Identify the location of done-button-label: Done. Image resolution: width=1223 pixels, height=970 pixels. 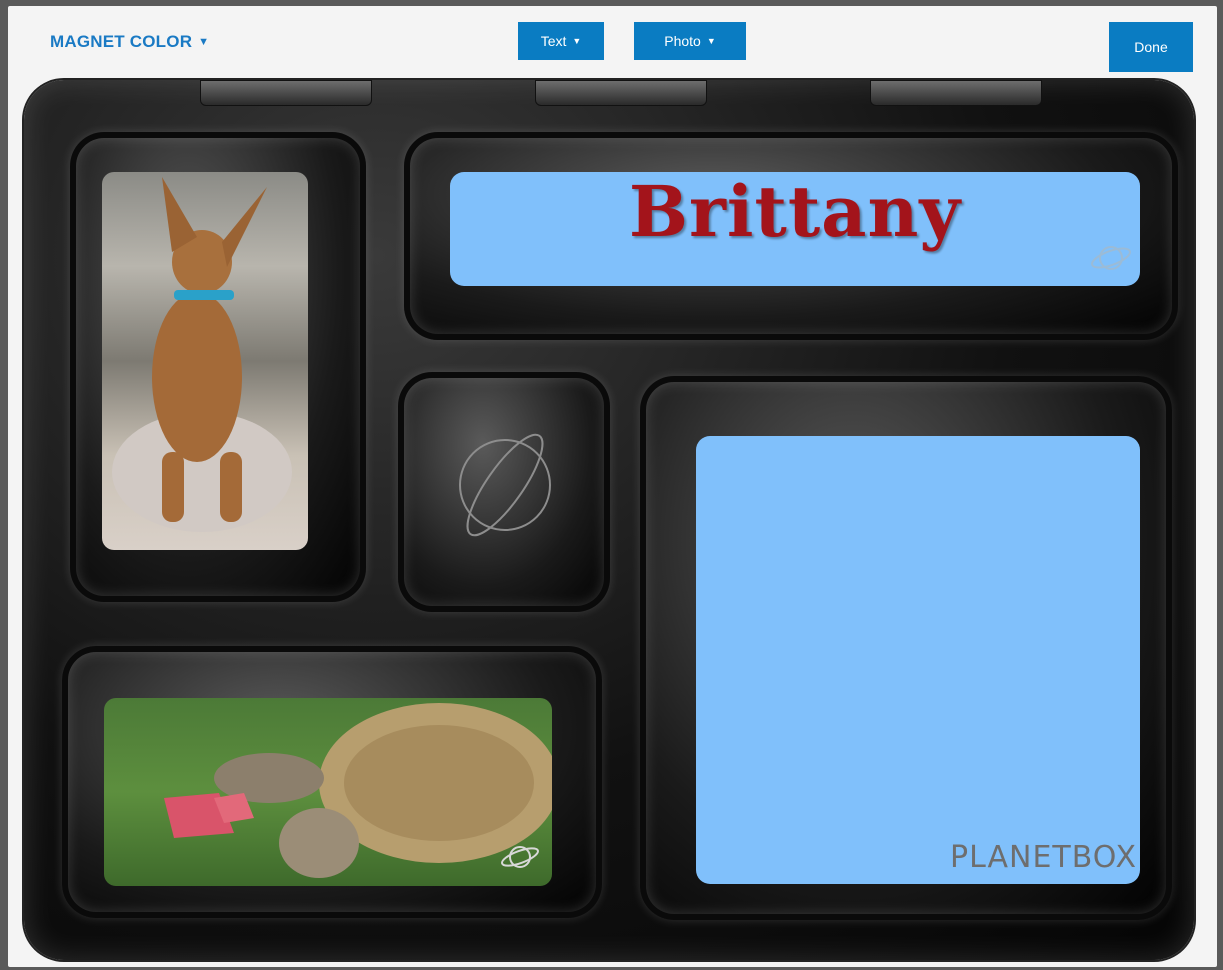
(1151, 47).